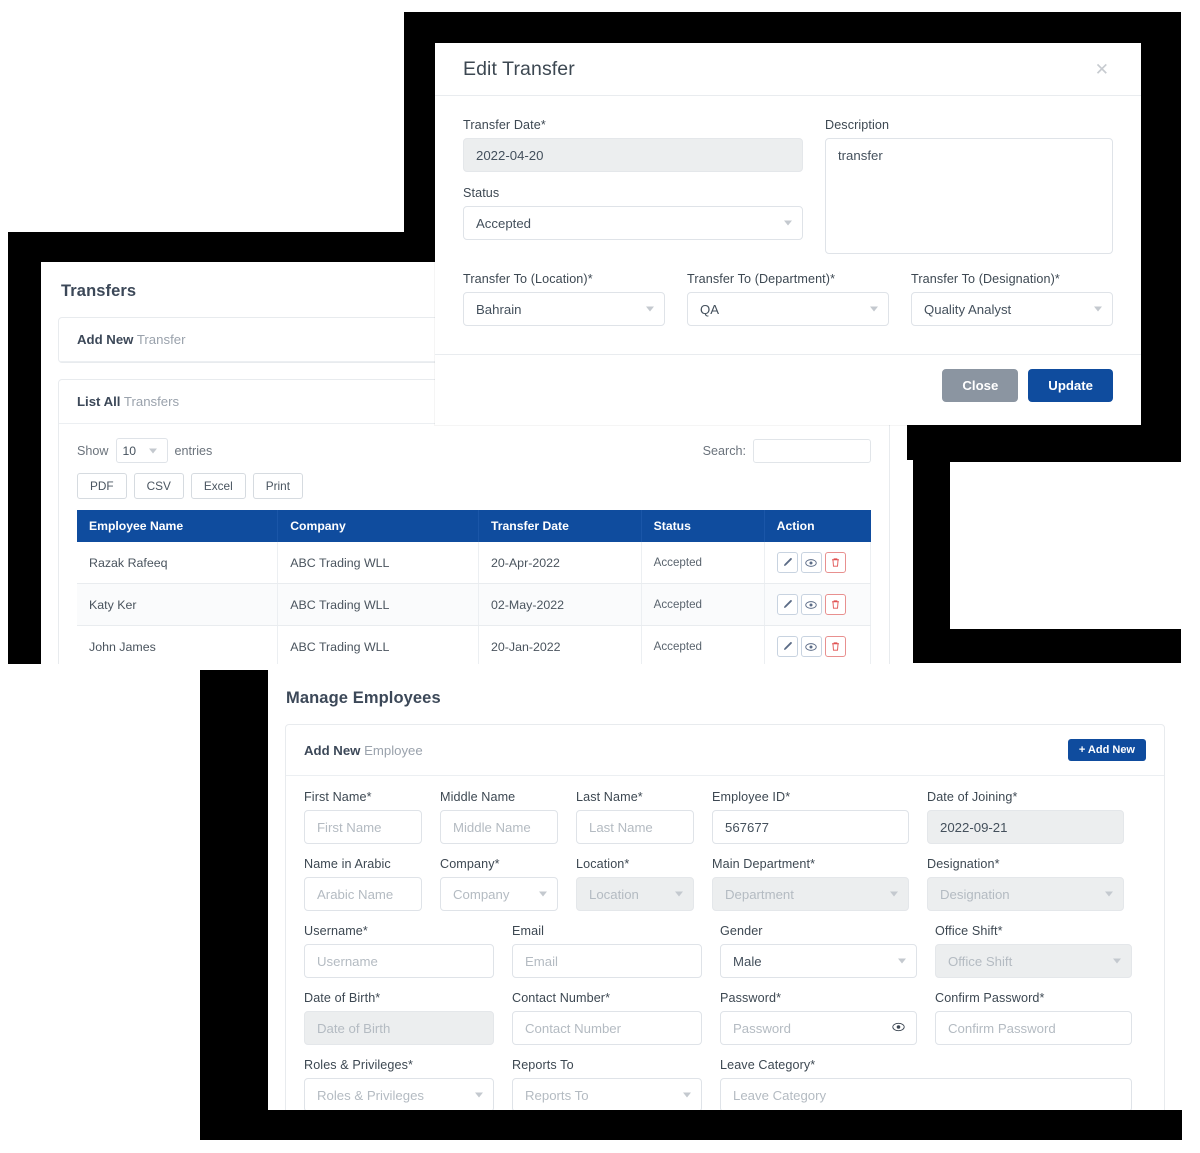  Describe the element at coordinates (218, 486) in the screenshot. I see `export-excel-button: Excel` at that location.